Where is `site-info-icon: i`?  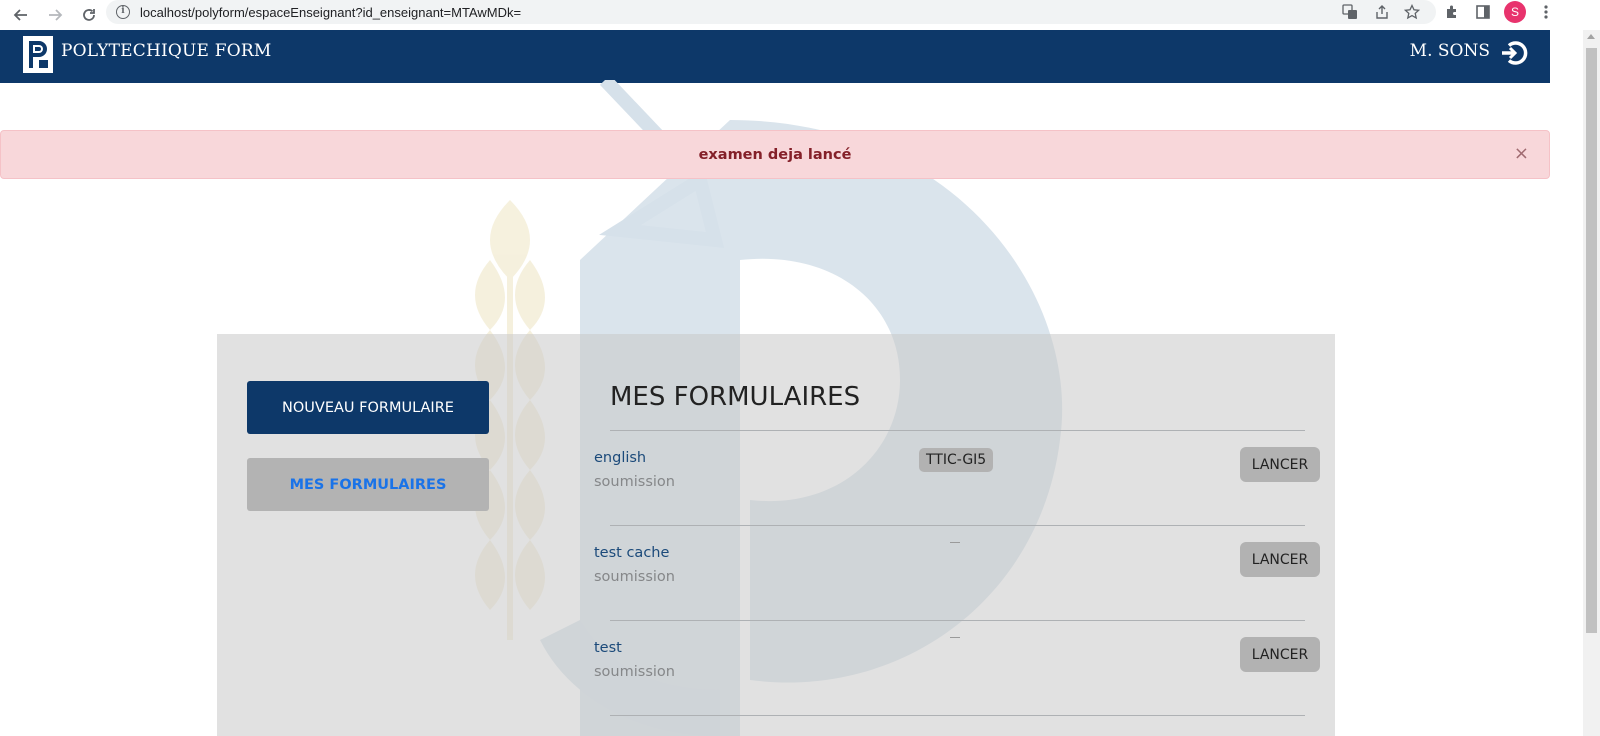 site-info-icon: i is located at coordinates (123, 12).